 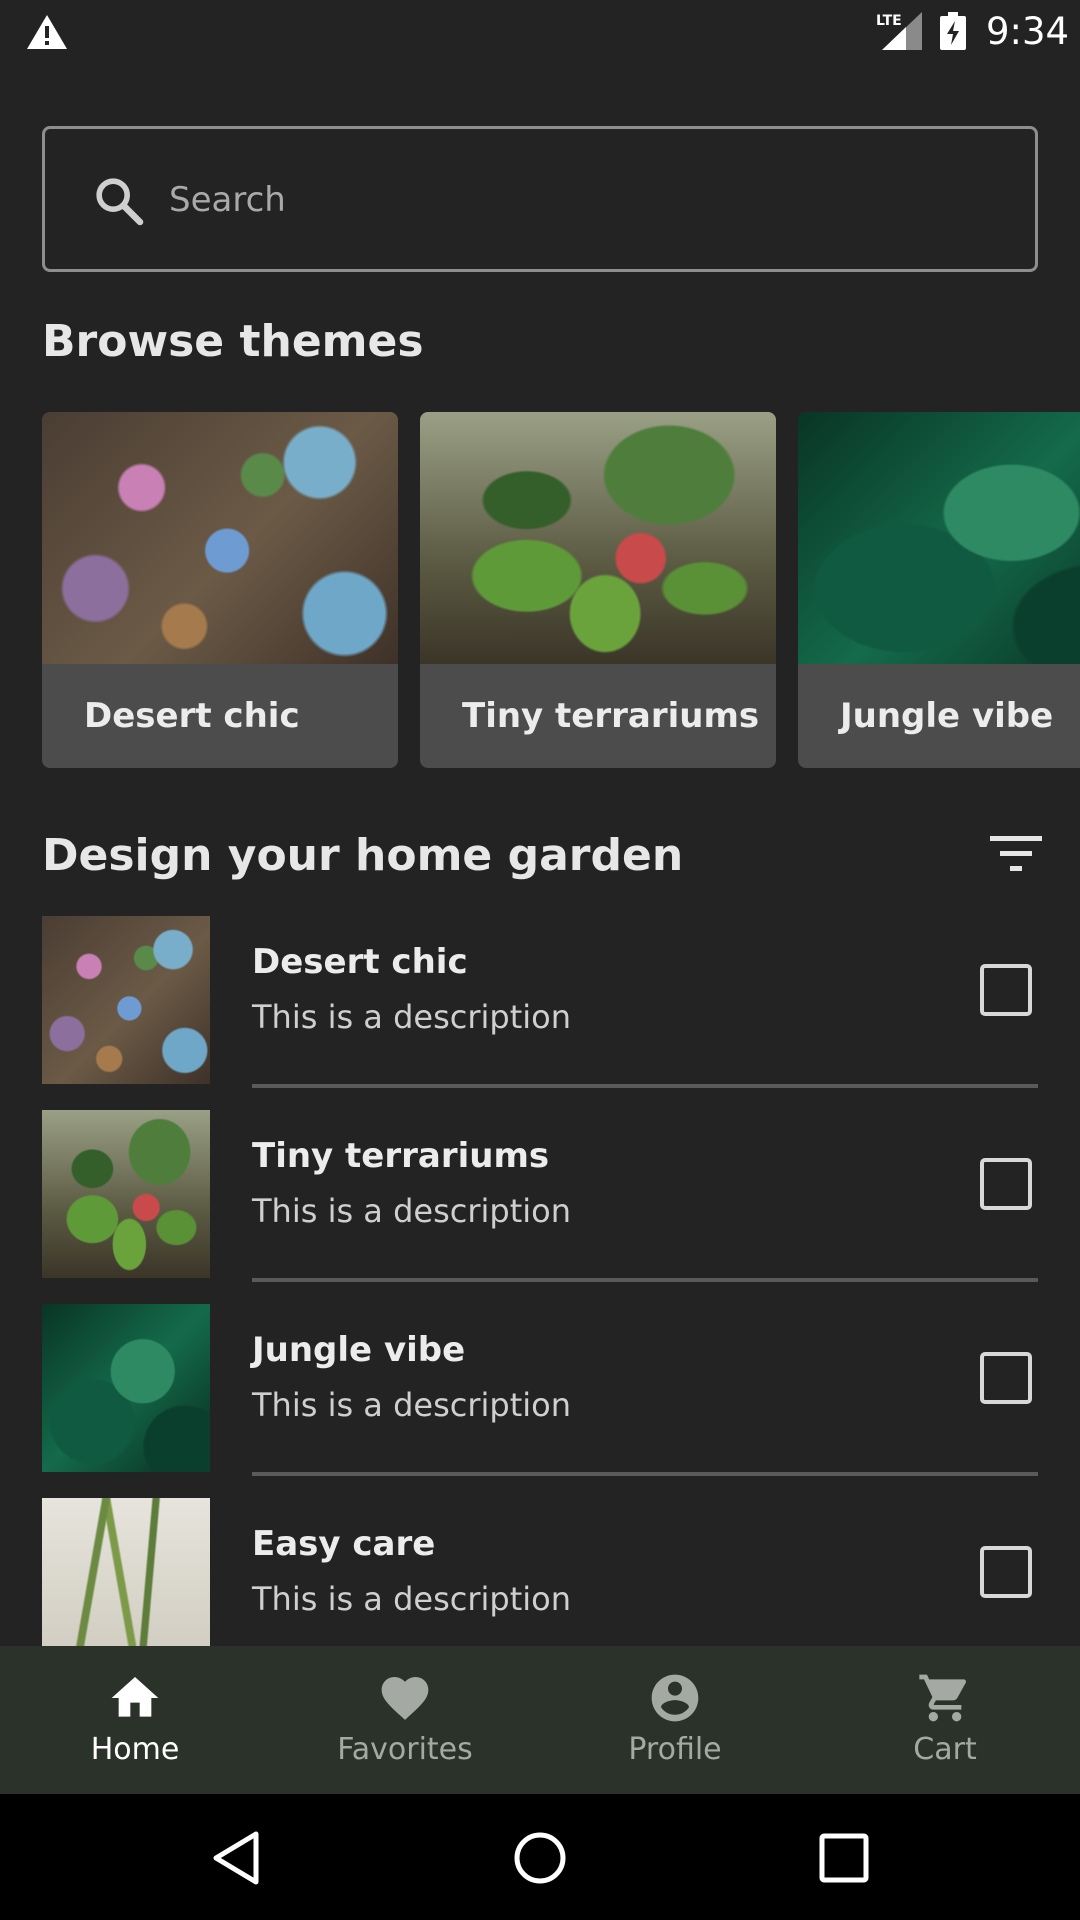 I want to click on search-input, so click(x=579, y=200).